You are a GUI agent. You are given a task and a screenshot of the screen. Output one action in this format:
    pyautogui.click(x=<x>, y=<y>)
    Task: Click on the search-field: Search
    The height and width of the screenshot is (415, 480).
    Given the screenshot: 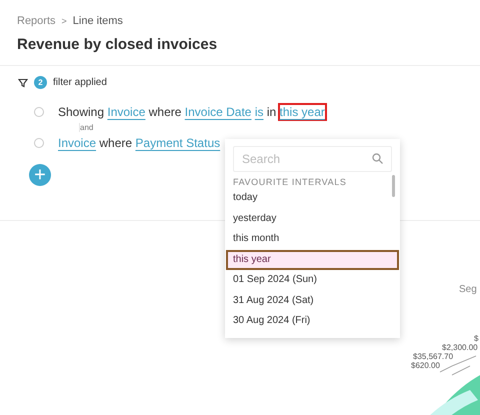 What is the action you would take?
    pyautogui.click(x=312, y=159)
    